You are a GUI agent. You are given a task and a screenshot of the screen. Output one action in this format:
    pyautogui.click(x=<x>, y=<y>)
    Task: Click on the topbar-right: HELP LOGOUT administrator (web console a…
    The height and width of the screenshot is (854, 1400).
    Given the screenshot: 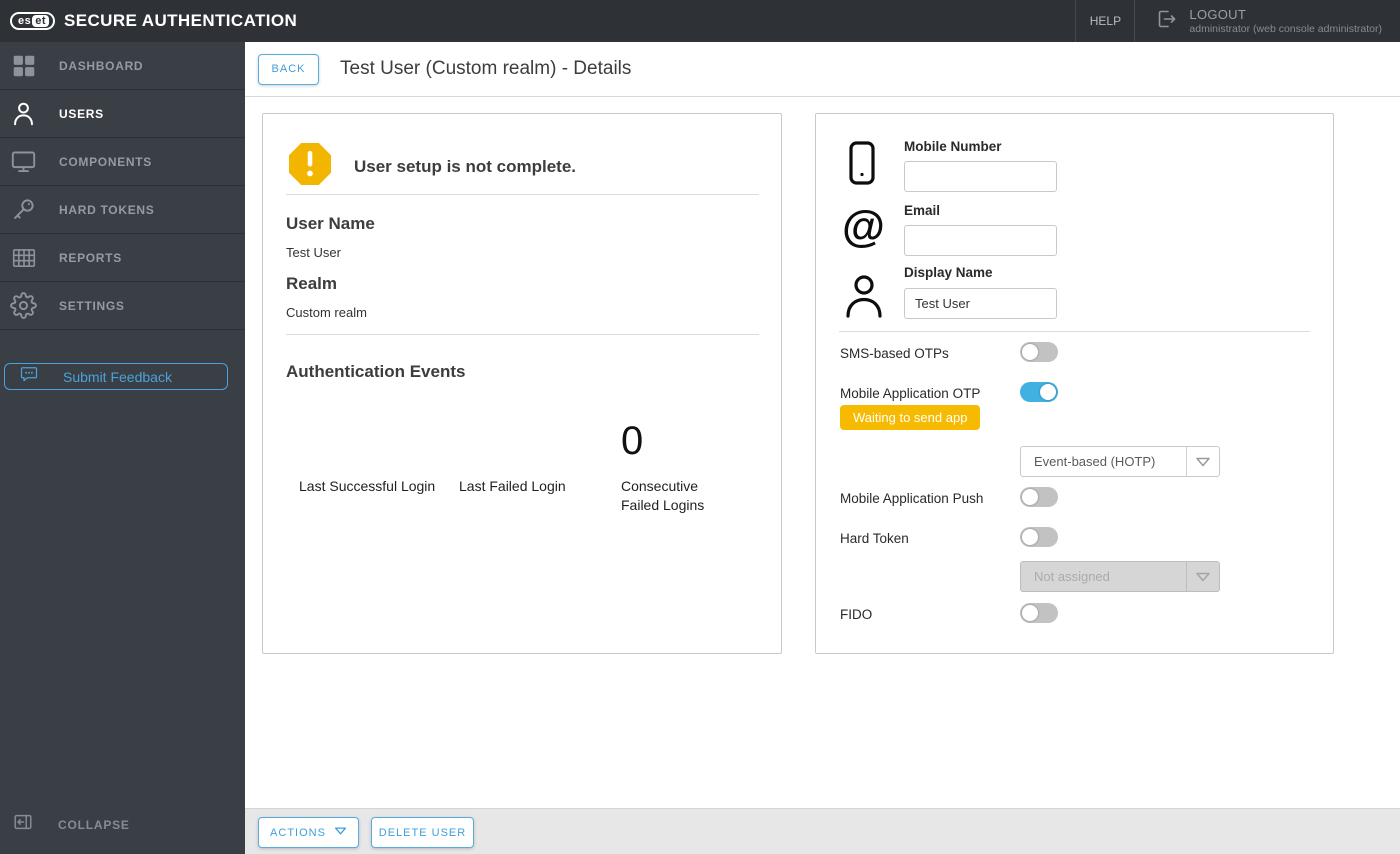 What is the action you would take?
    pyautogui.click(x=1237, y=21)
    